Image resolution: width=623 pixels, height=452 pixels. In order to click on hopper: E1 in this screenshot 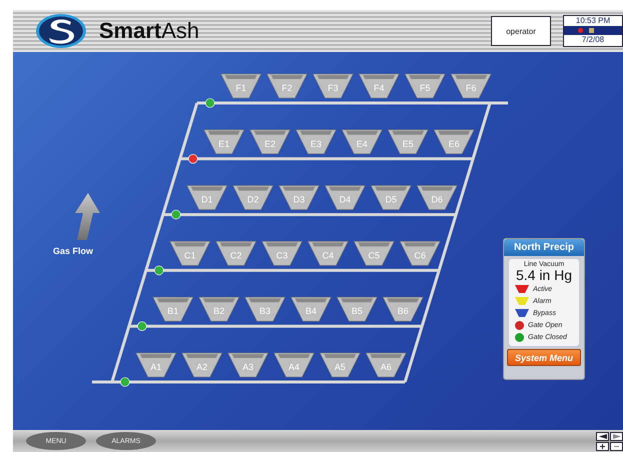, I will do `click(224, 142)`.